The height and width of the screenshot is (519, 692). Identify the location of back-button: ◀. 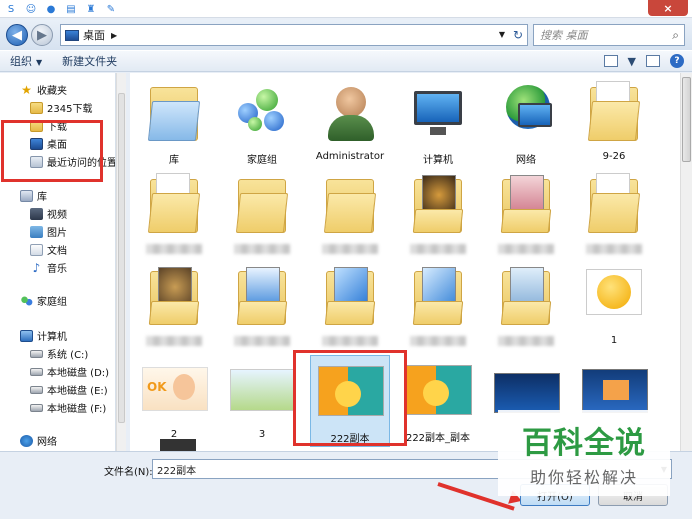
(17, 35).